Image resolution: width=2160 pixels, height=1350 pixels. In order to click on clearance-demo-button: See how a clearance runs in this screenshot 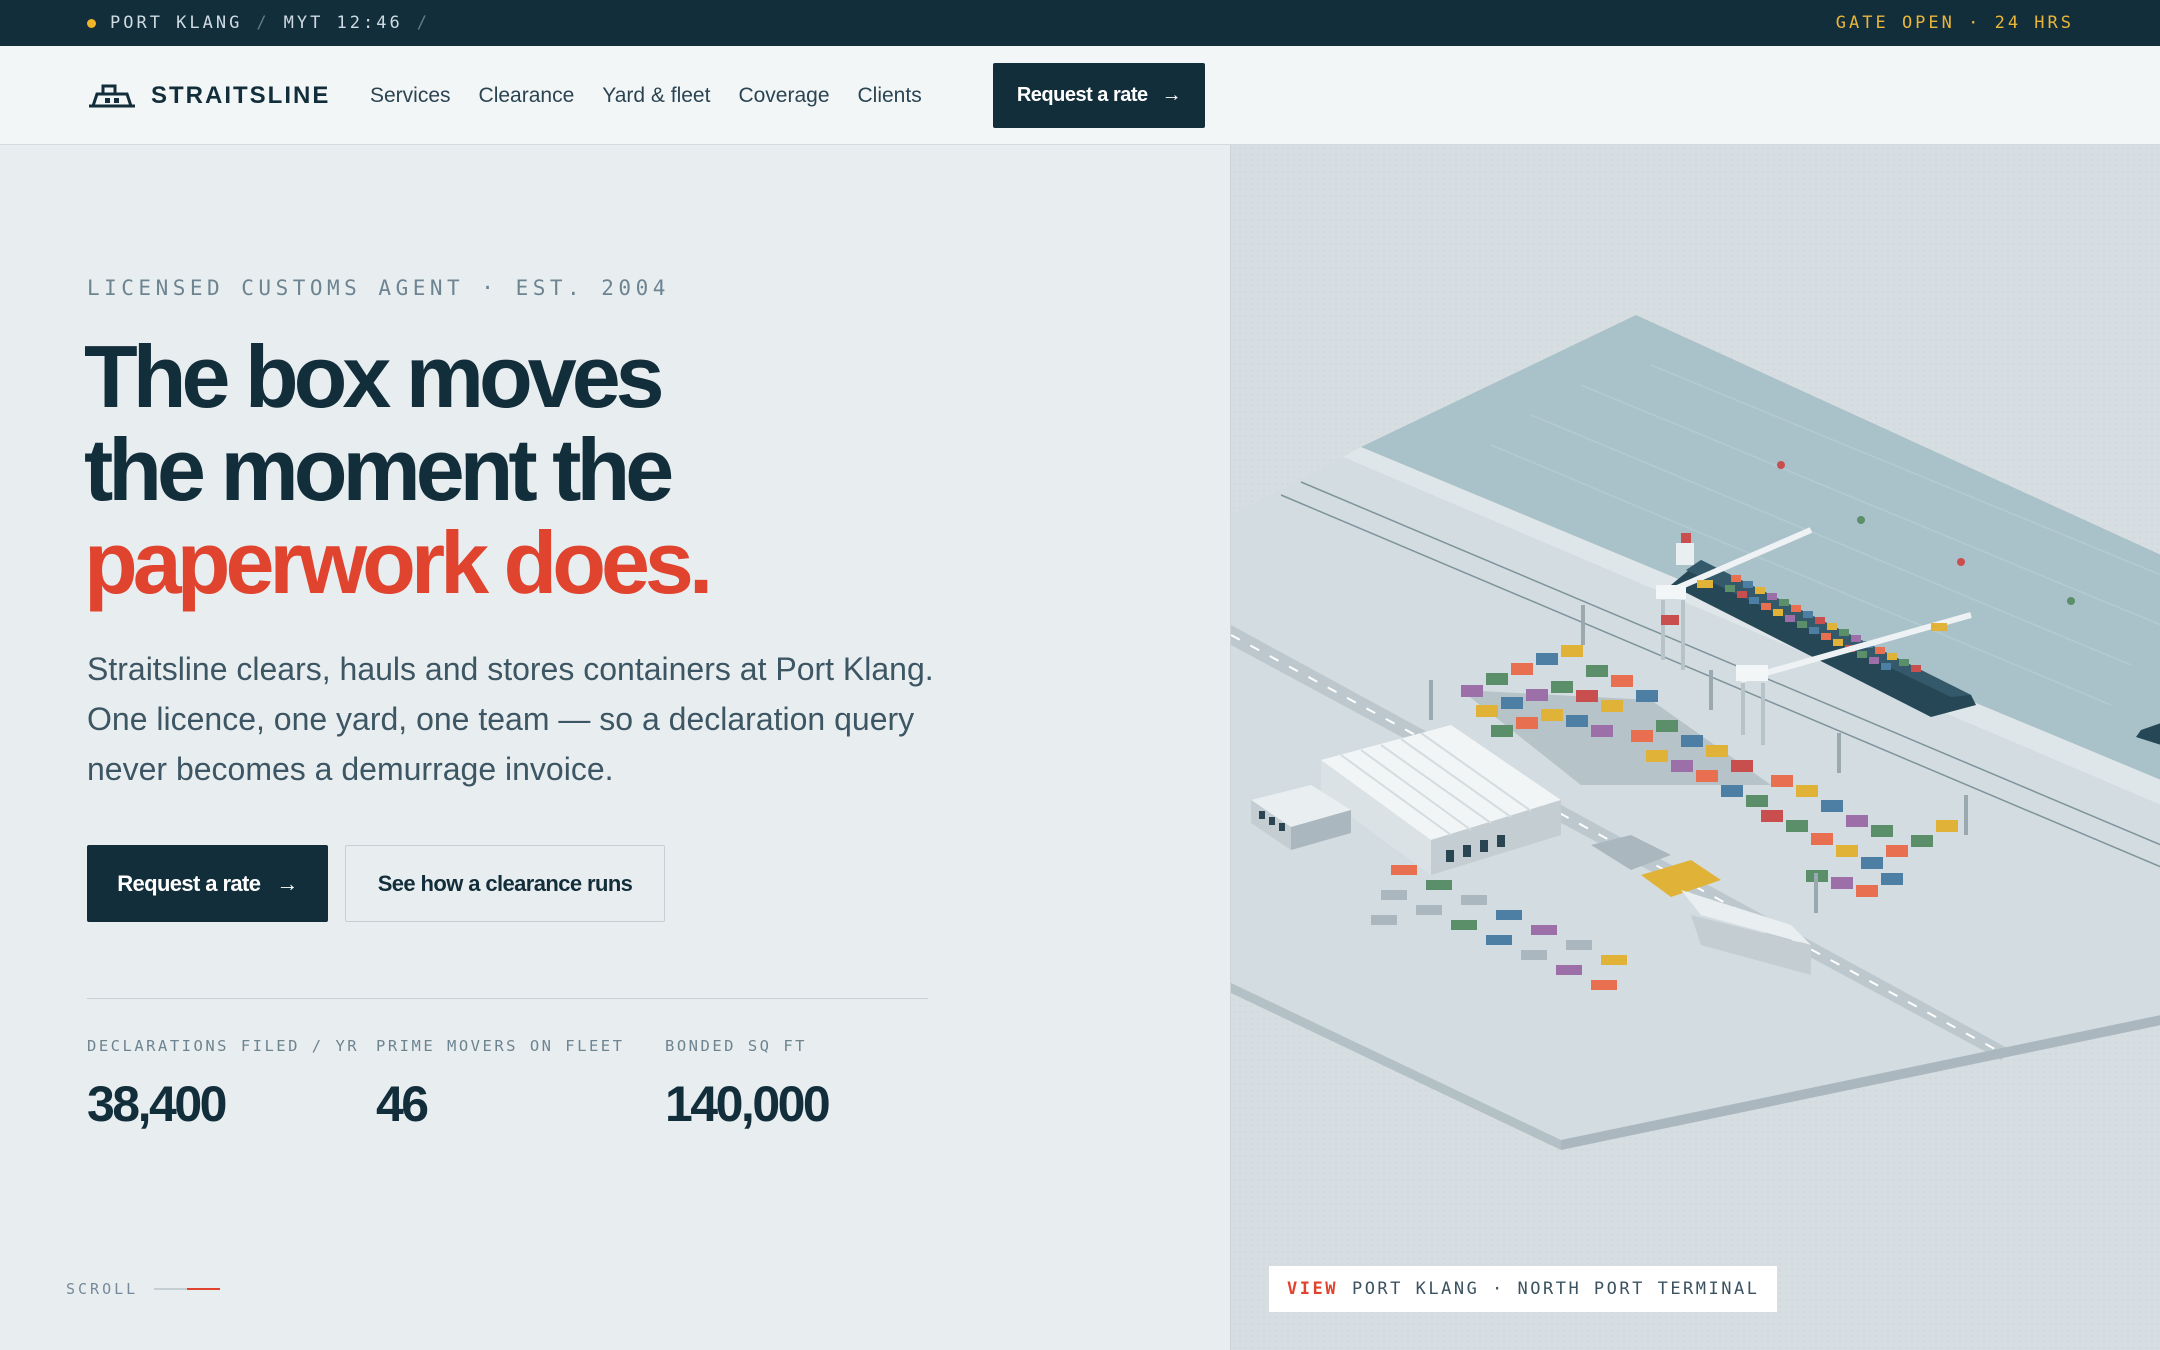, I will do `click(505, 883)`.